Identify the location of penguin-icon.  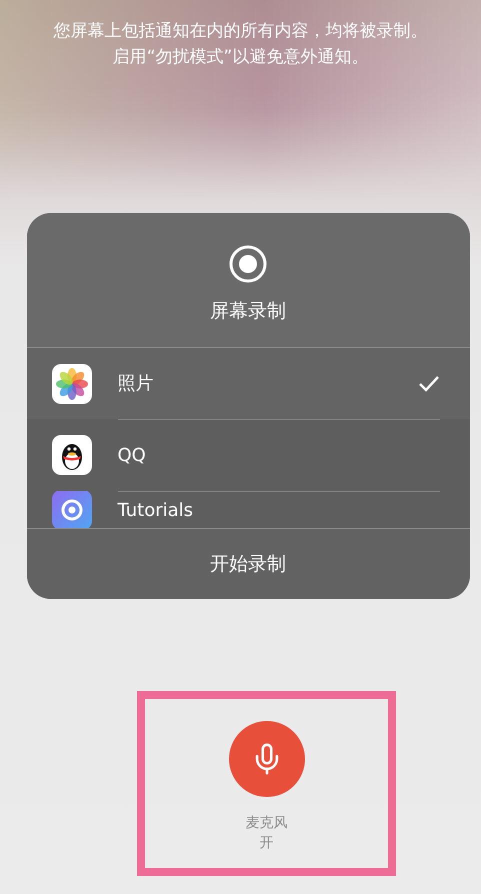
(72, 455).